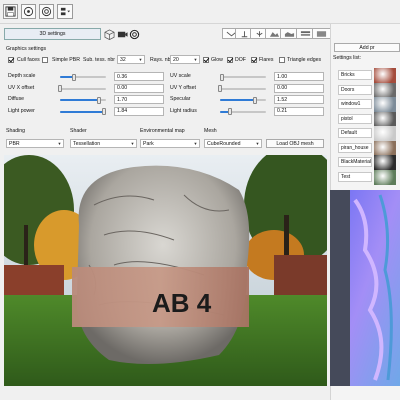 This screenshot has height=400, width=400. What do you see at coordinates (22, 76) in the screenshot?
I see `slider-label: Depth scale` at bounding box center [22, 76].